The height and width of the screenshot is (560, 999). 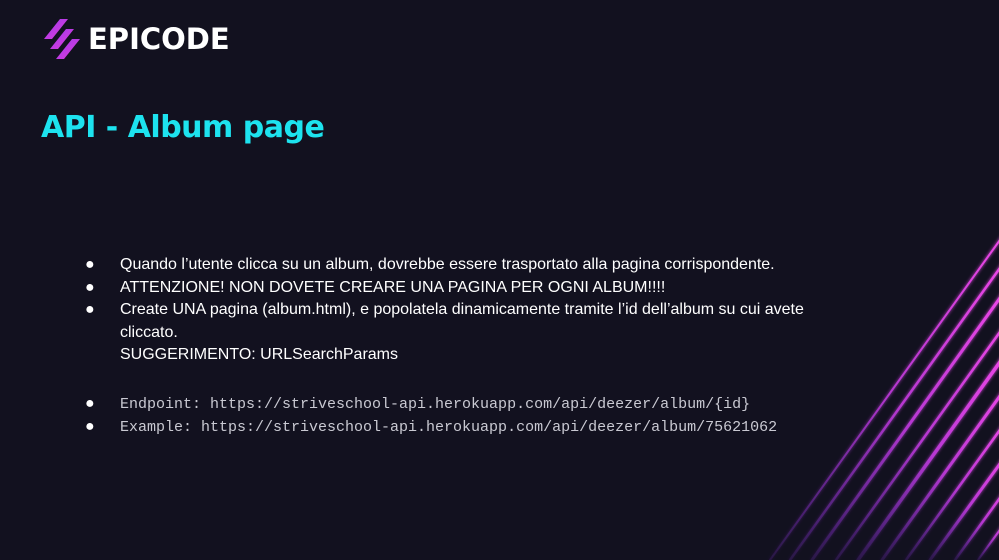 What do you see at coordinates (259, 354) in the screenshot?
I see `bullet-hint: SUGGERIMENTO: URLSearchParams` at bounding box center [259, 354].